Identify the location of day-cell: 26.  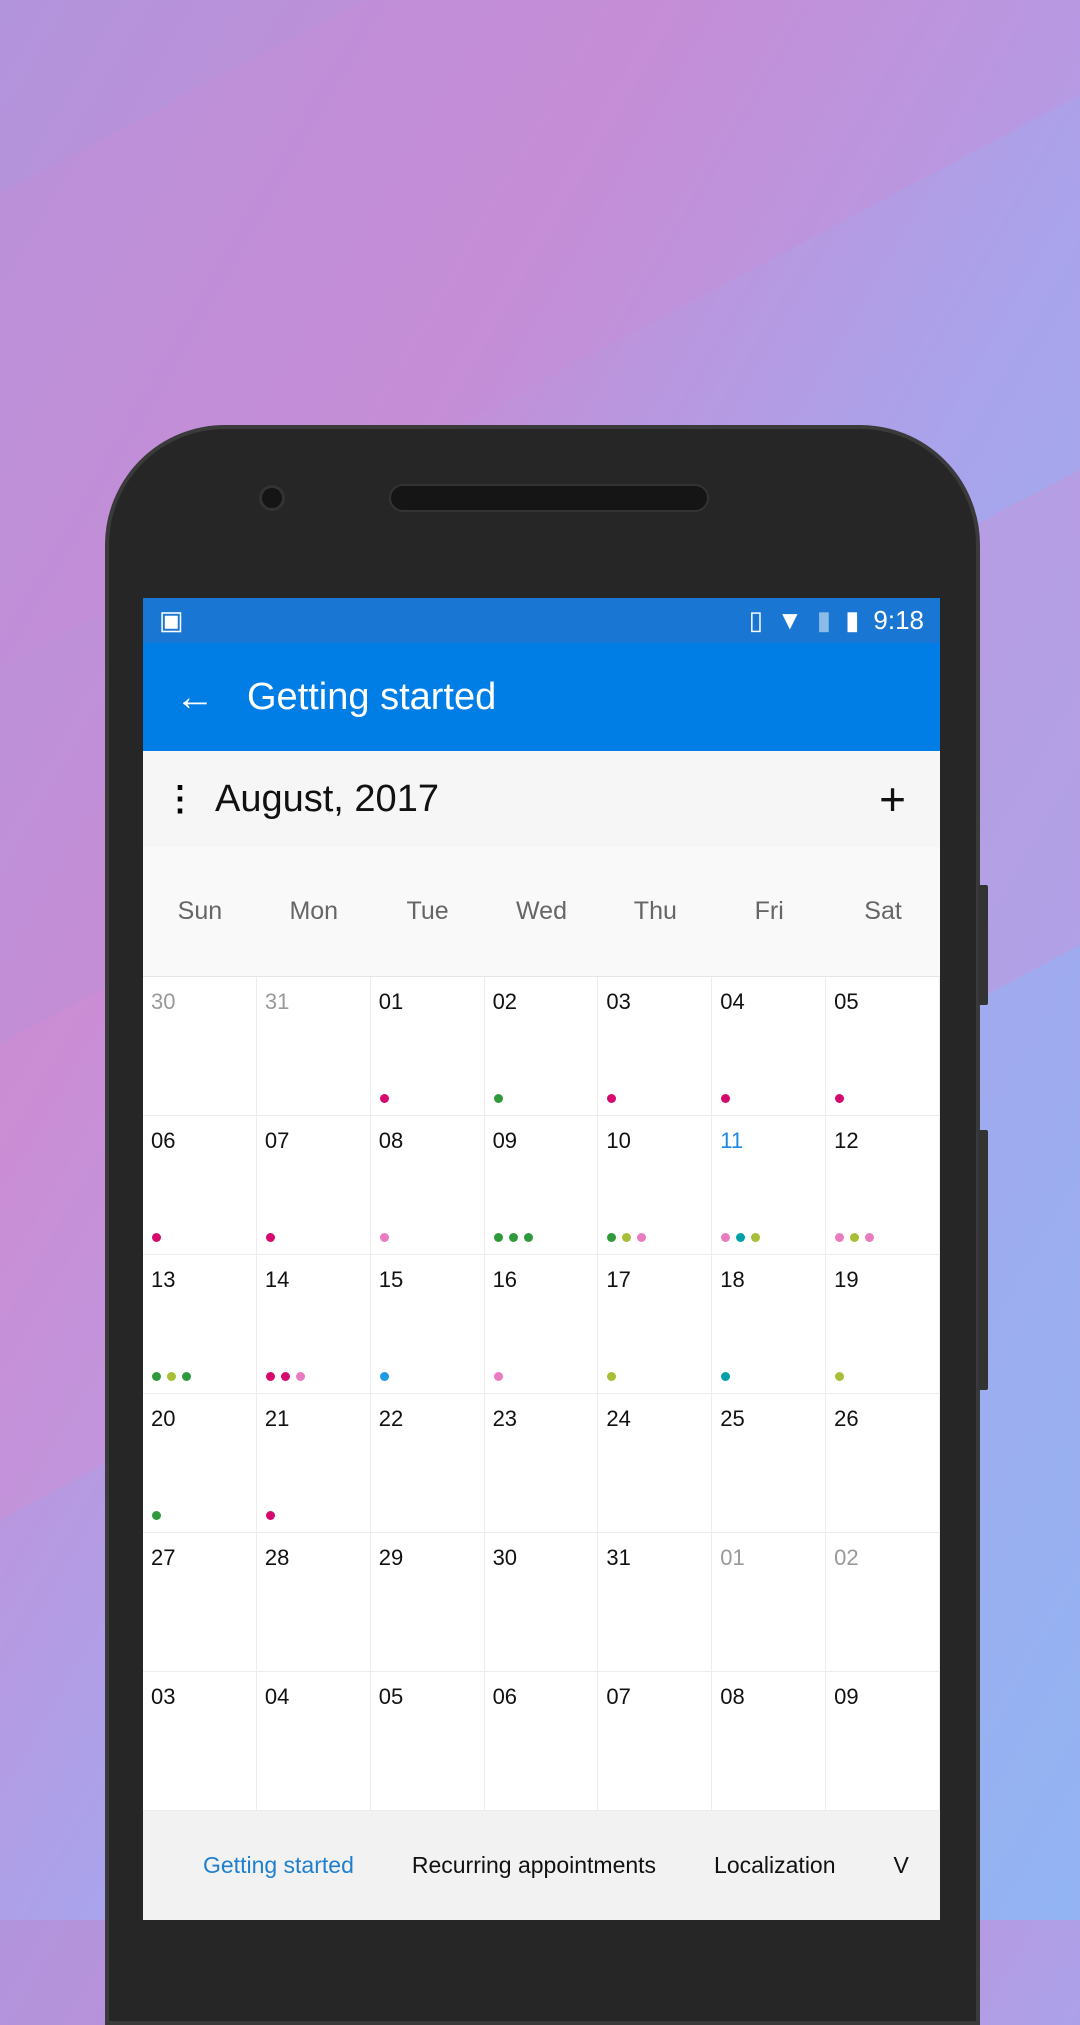
(883, 1463).